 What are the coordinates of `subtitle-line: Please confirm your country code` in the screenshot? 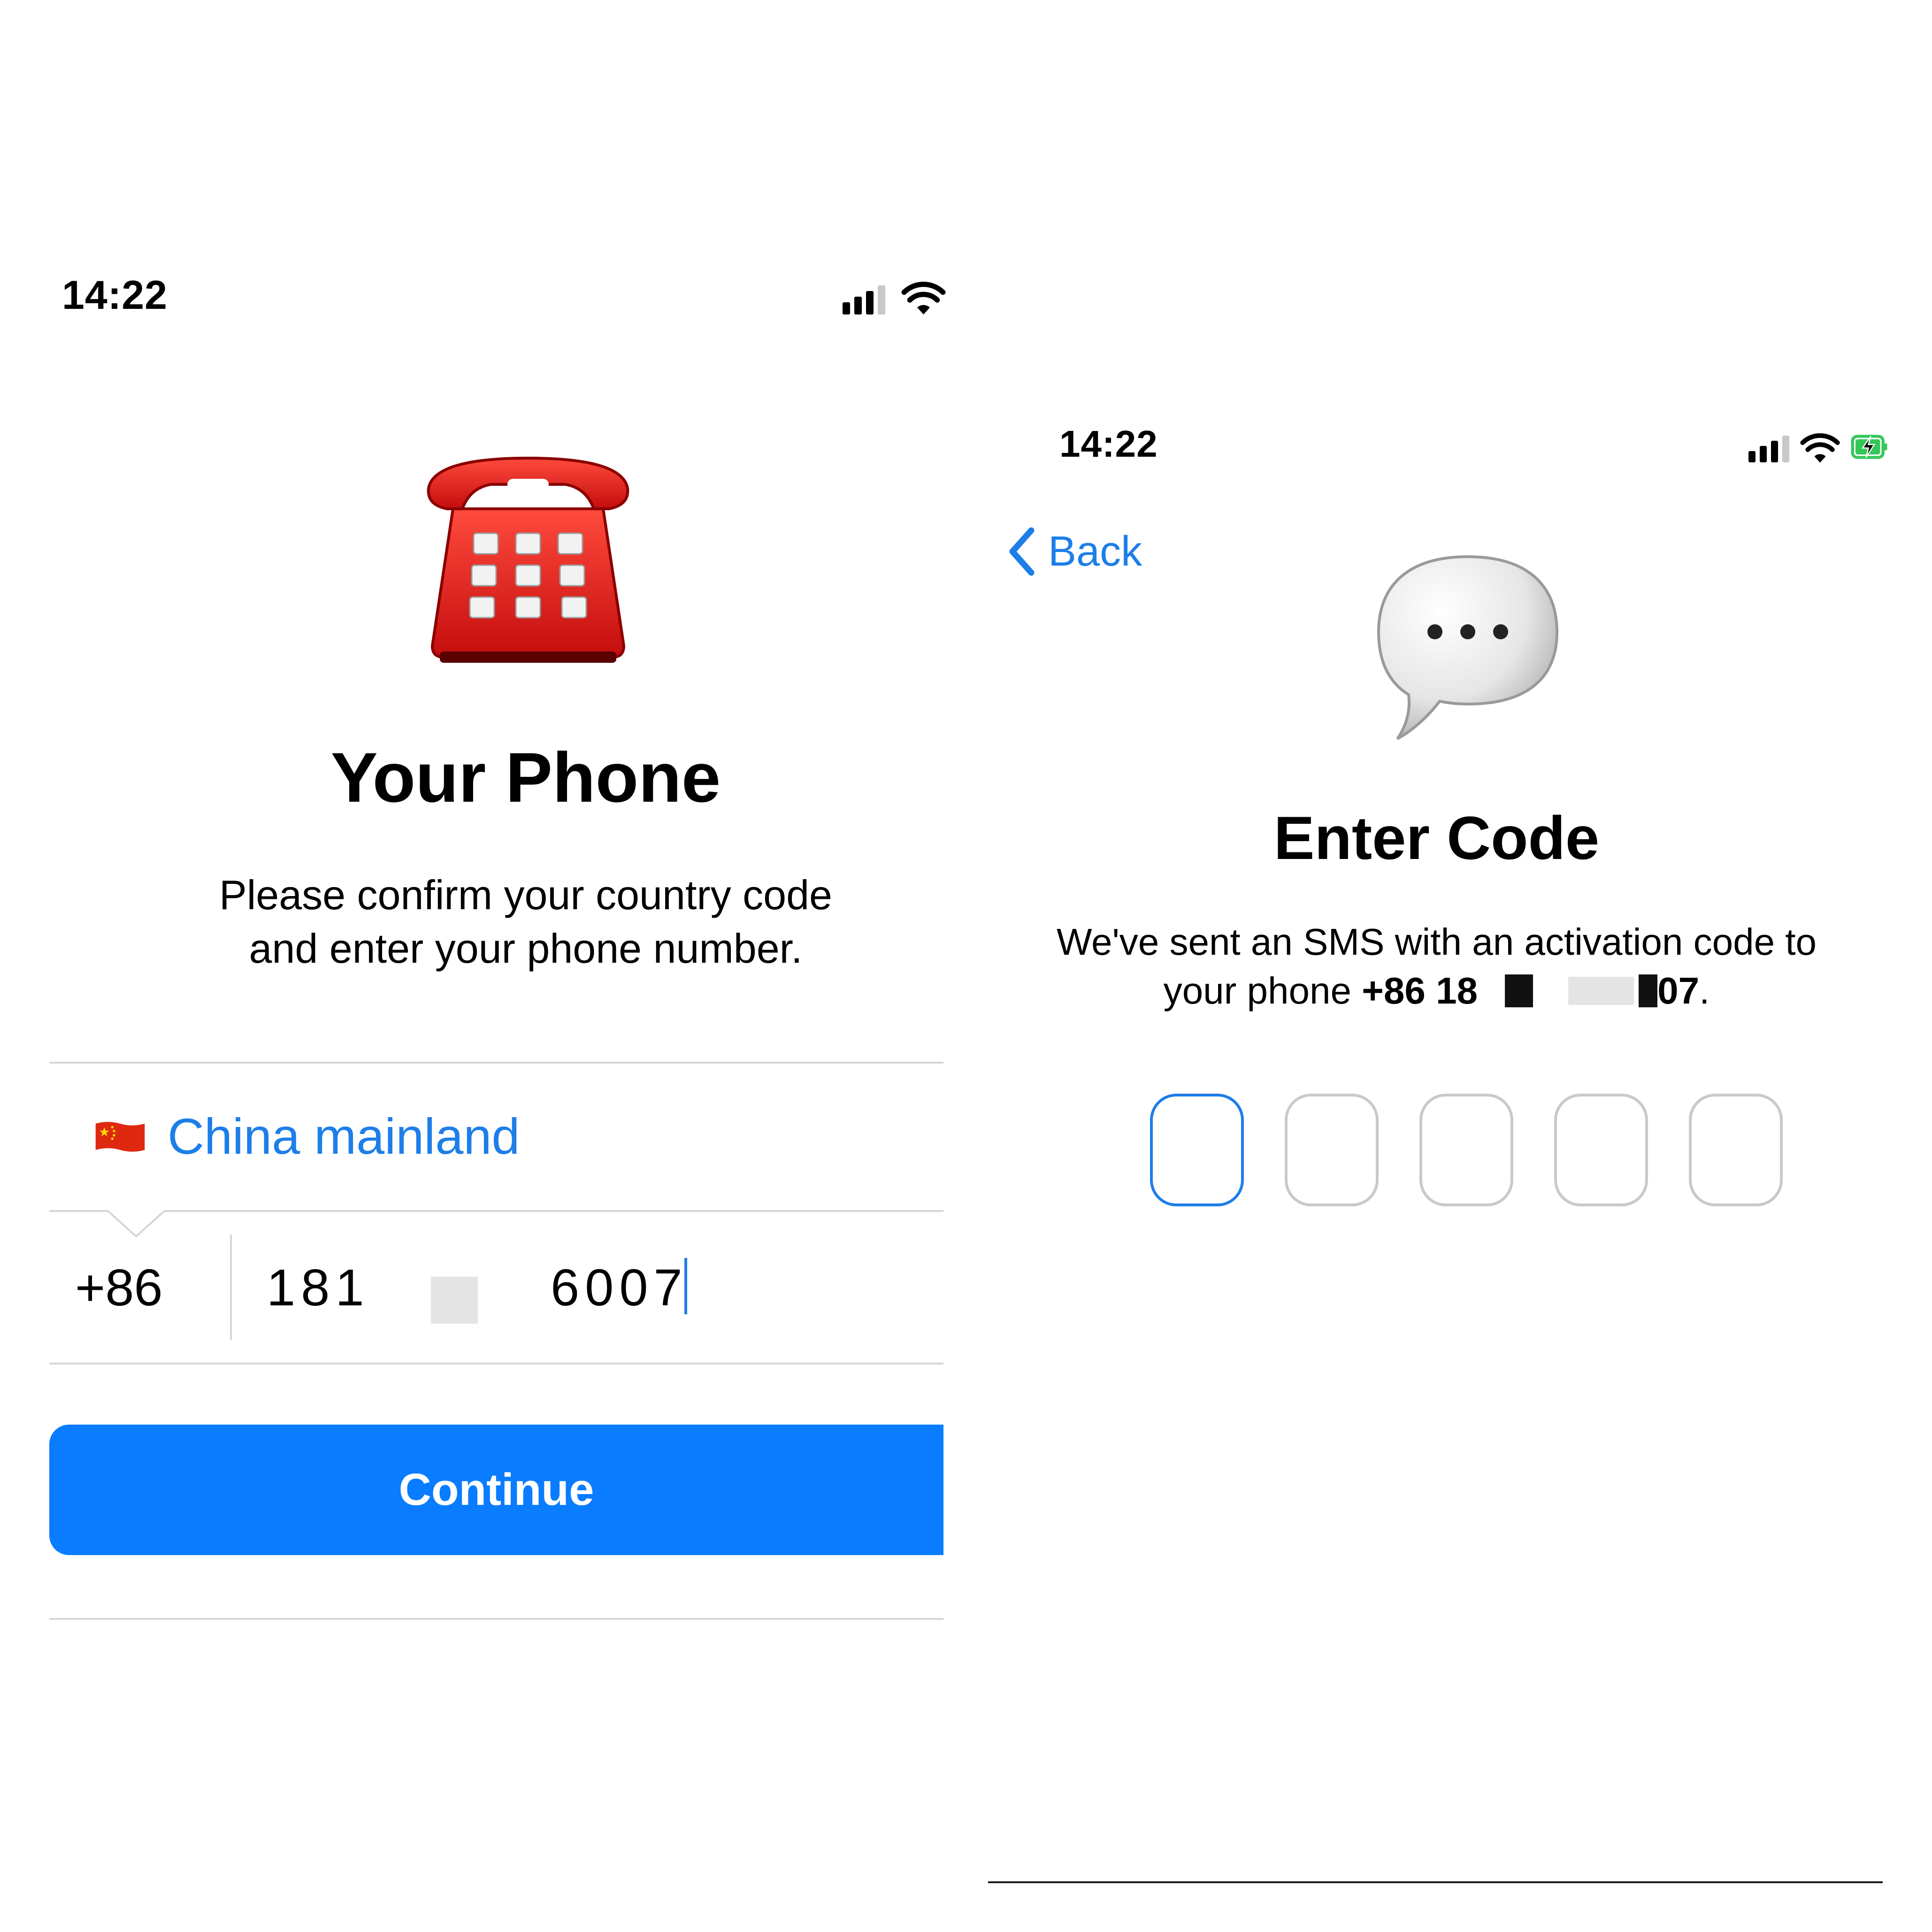 It's located at (526, 895).